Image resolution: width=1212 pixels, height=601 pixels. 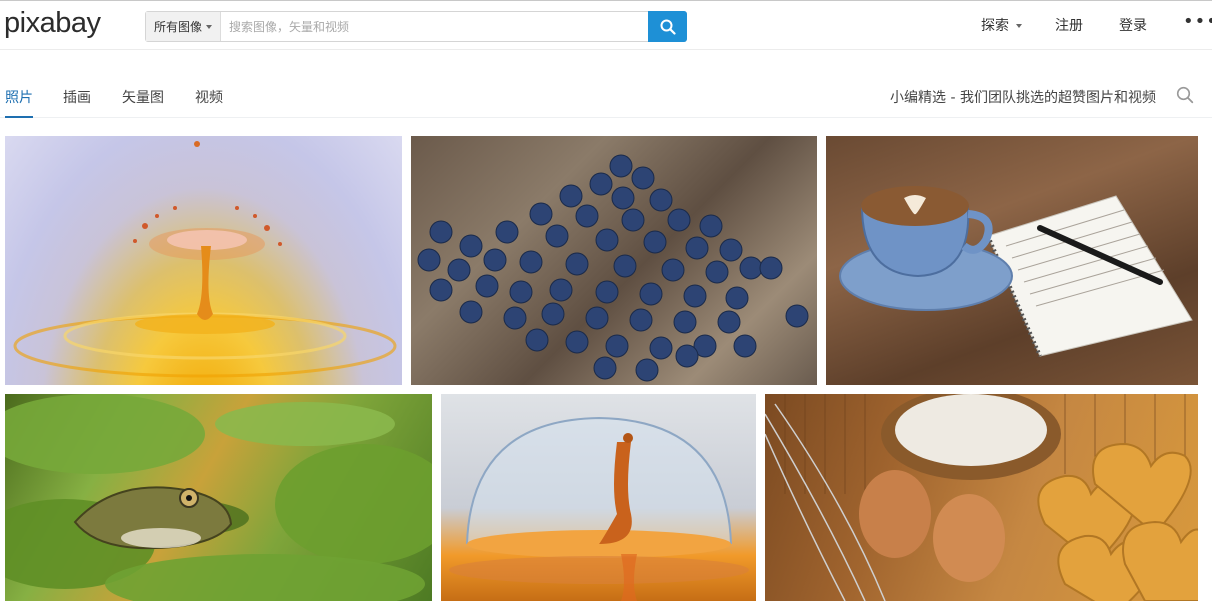 What do you see at coordinates (1023, 97) in the screenshot?
I see `editors-choice-link: 小编精选 - 我们团队挑选的超赞图片和视频` at bounding box center [1023, 97].